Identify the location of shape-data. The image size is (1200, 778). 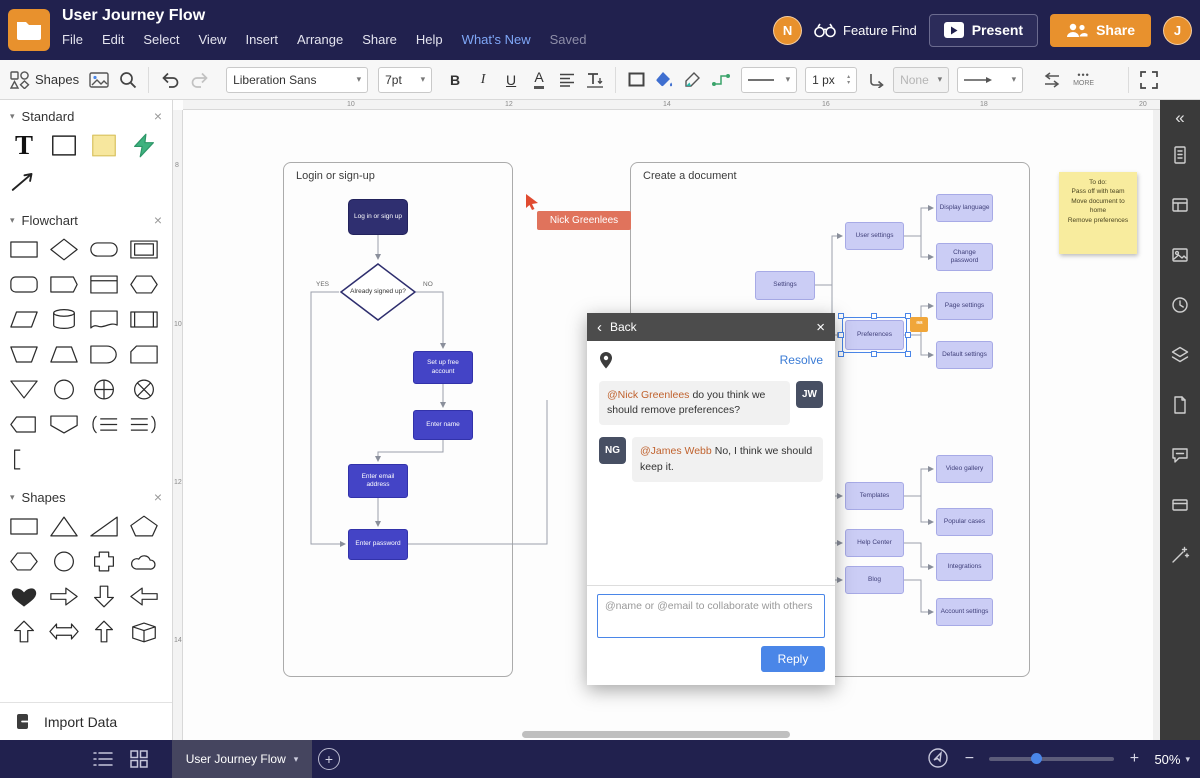
(24, 319).